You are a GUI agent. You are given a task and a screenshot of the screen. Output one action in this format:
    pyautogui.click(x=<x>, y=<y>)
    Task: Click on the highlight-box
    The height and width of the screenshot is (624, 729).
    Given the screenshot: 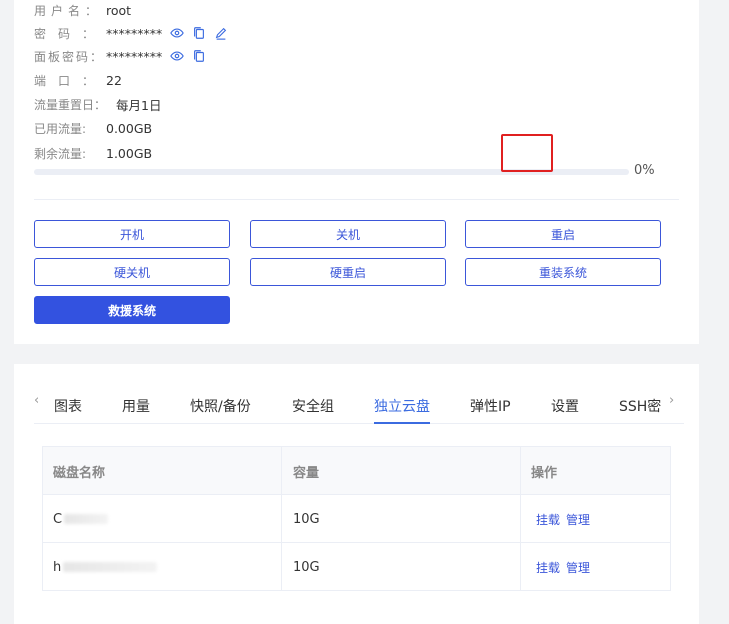 What is the action you would take?
    pyautogui.click(x=527, y=153)
    